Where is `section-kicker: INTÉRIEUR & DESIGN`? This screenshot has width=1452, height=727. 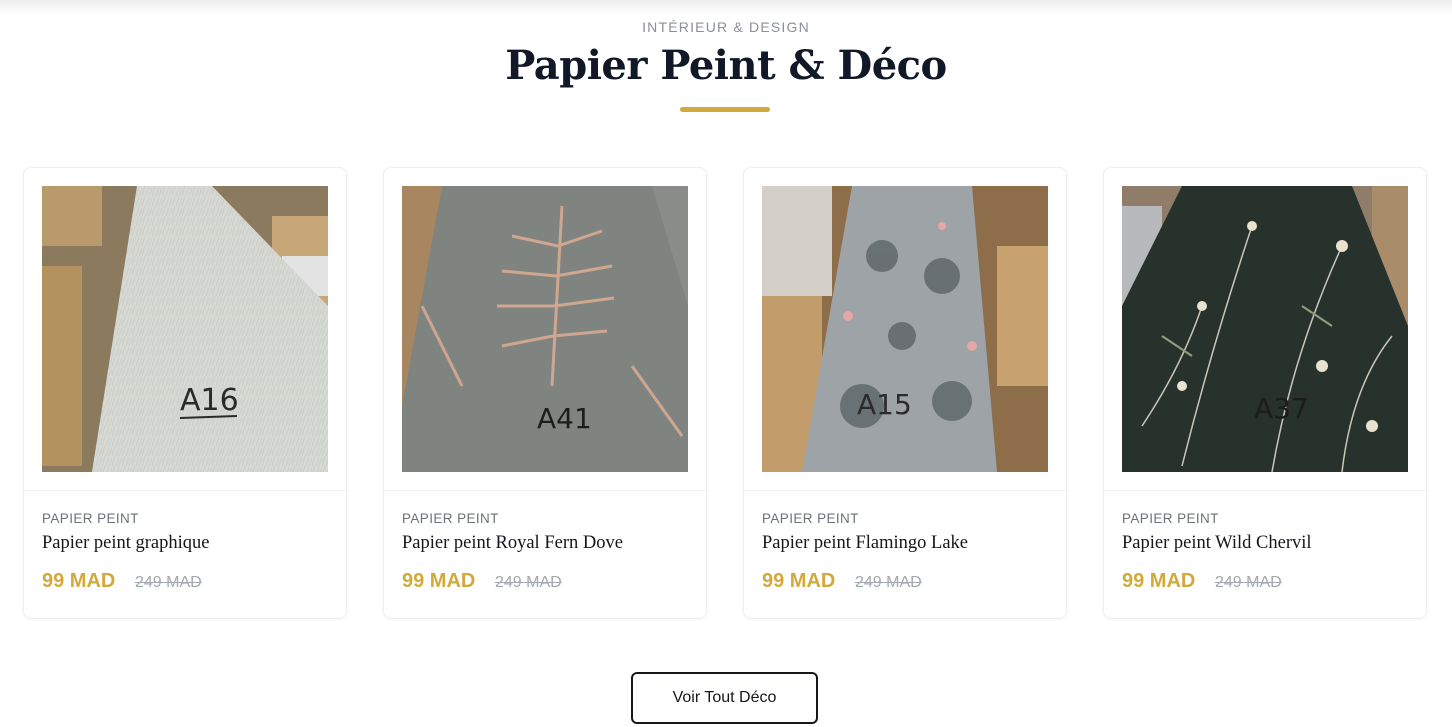 section-kicker: INTÉRIEUR & DESIGN is located at coordinates (726, 27).